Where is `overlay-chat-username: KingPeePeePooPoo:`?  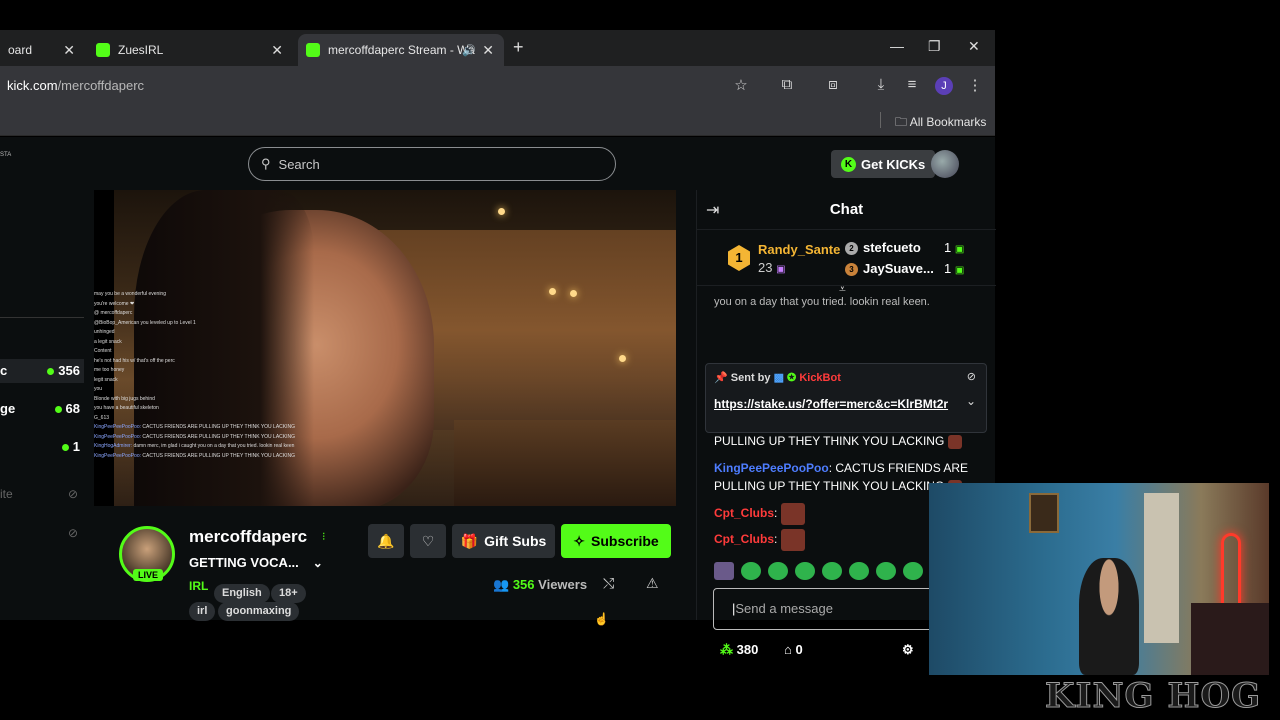
overlay-chat-username: KingPeePeePooPoo: is located at coordinates (117, 427).